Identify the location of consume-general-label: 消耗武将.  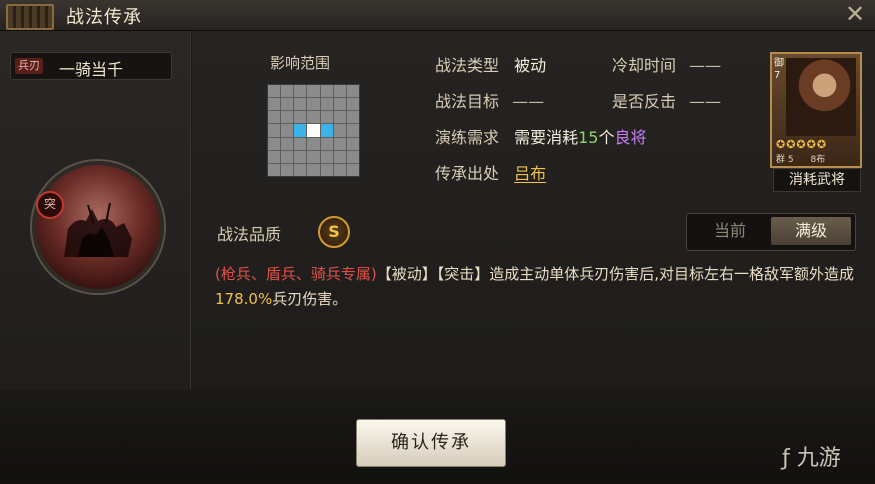
(817, 180).